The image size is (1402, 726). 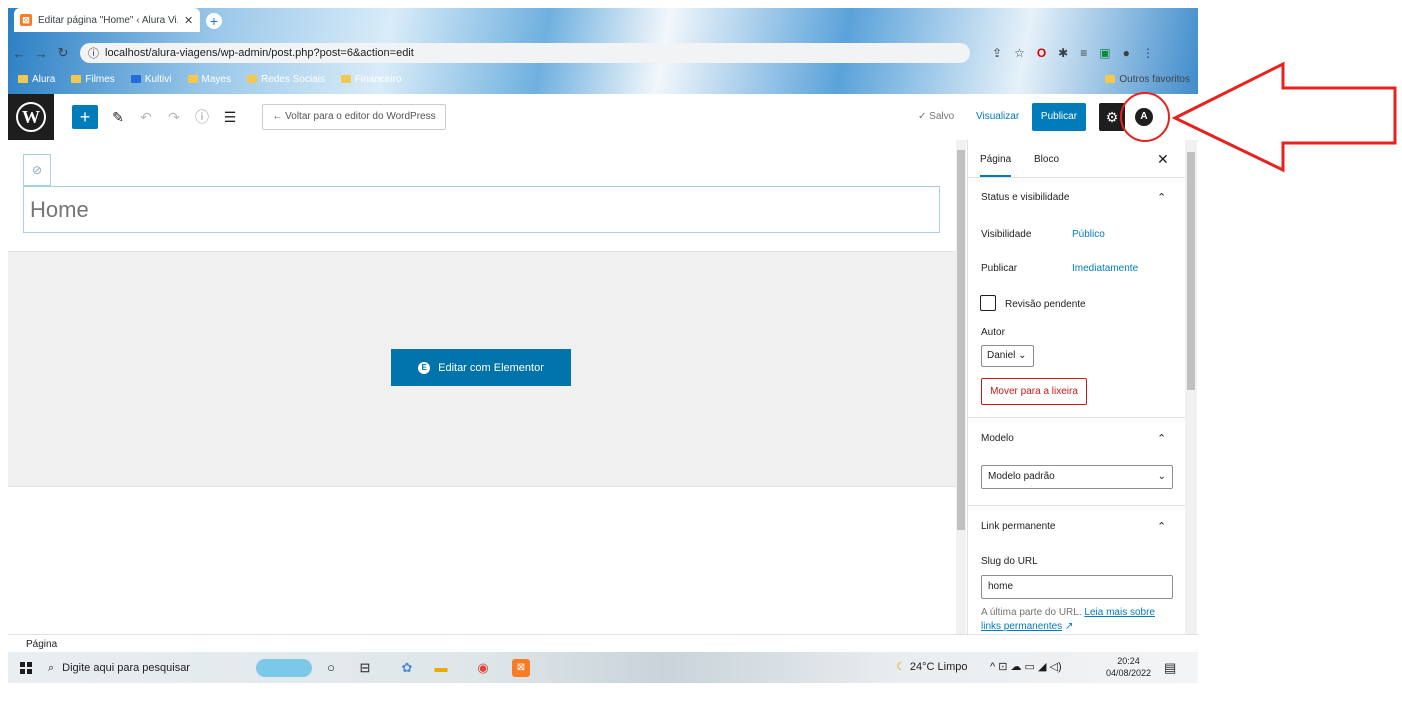 I want to click on red-annotation-overlay, so click(x=1258, y=117).